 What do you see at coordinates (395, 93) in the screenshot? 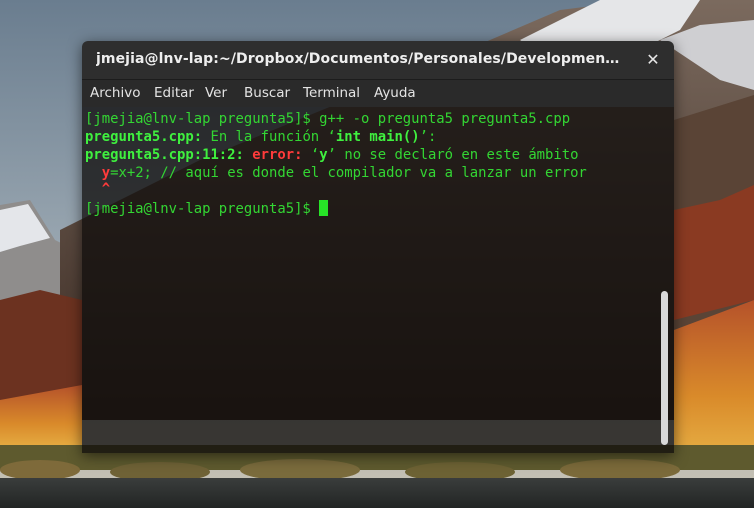
I see `menu-ayuda: Ayuda` at bounding box center [395, 93].